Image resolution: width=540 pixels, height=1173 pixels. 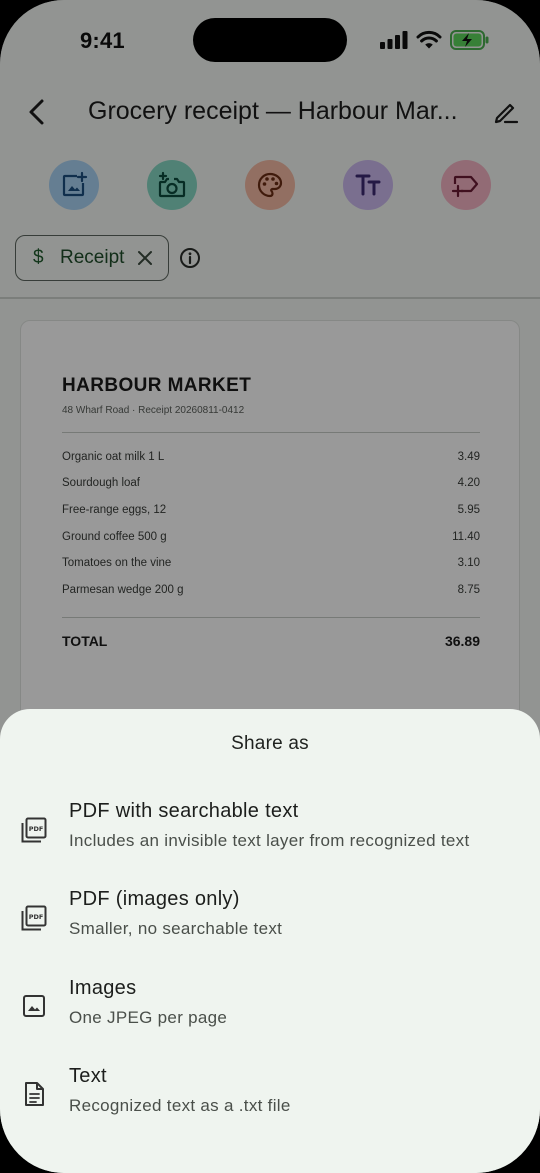 What do you see at coordinates (34, 1094) in the screenshot?
I see `text-file-icon` at bounding box center [34, 1094].